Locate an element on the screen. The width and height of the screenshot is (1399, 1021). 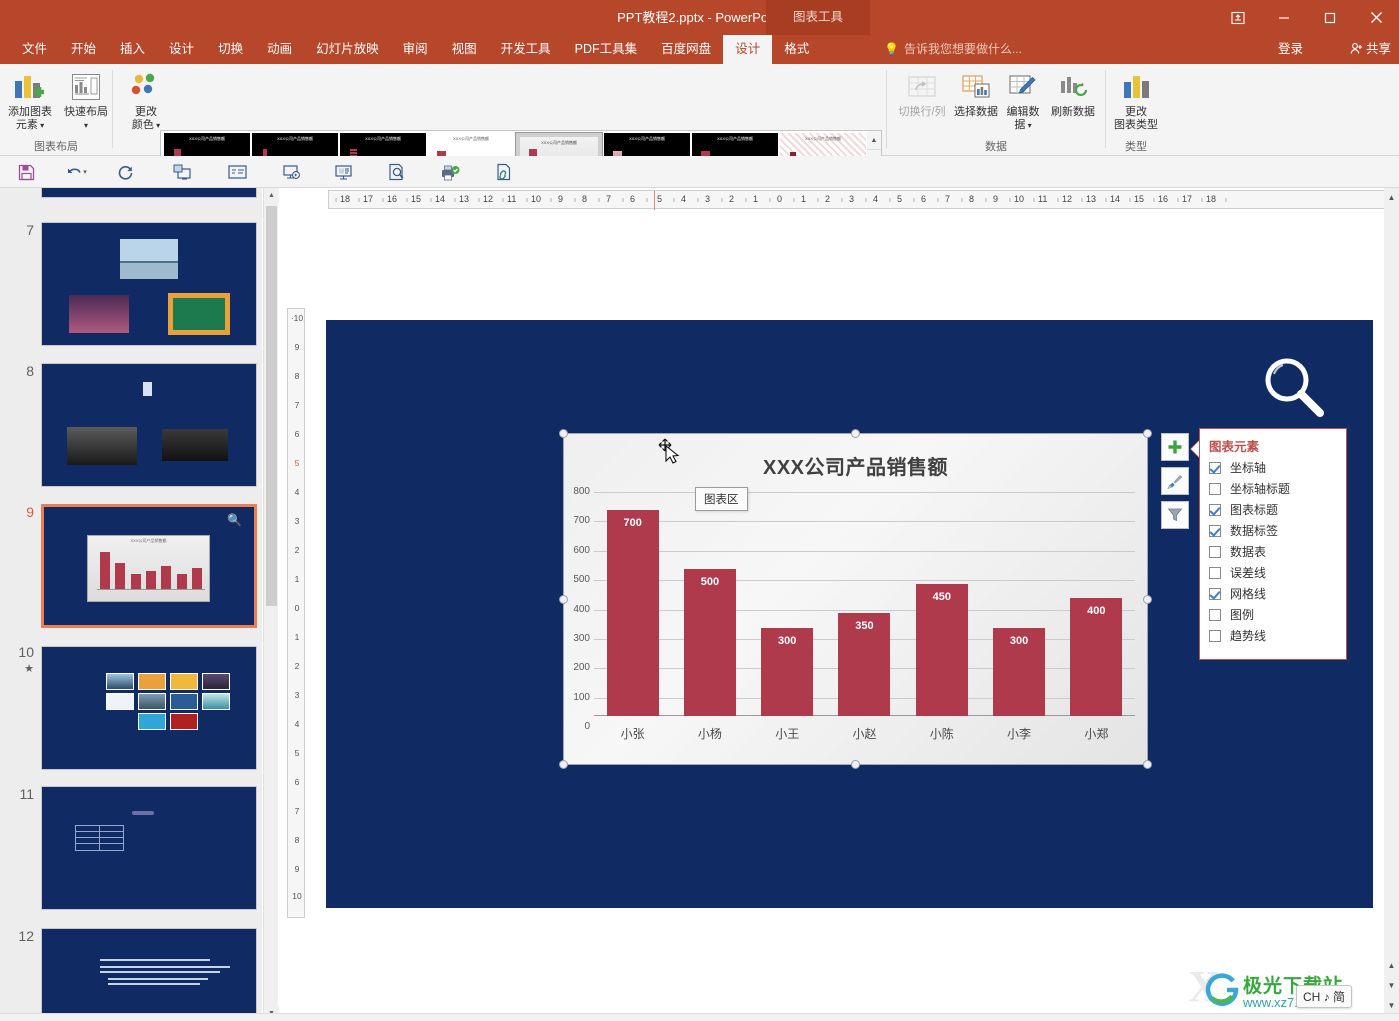
checkbox-axis-titles is located at coordinates (1215, 488).